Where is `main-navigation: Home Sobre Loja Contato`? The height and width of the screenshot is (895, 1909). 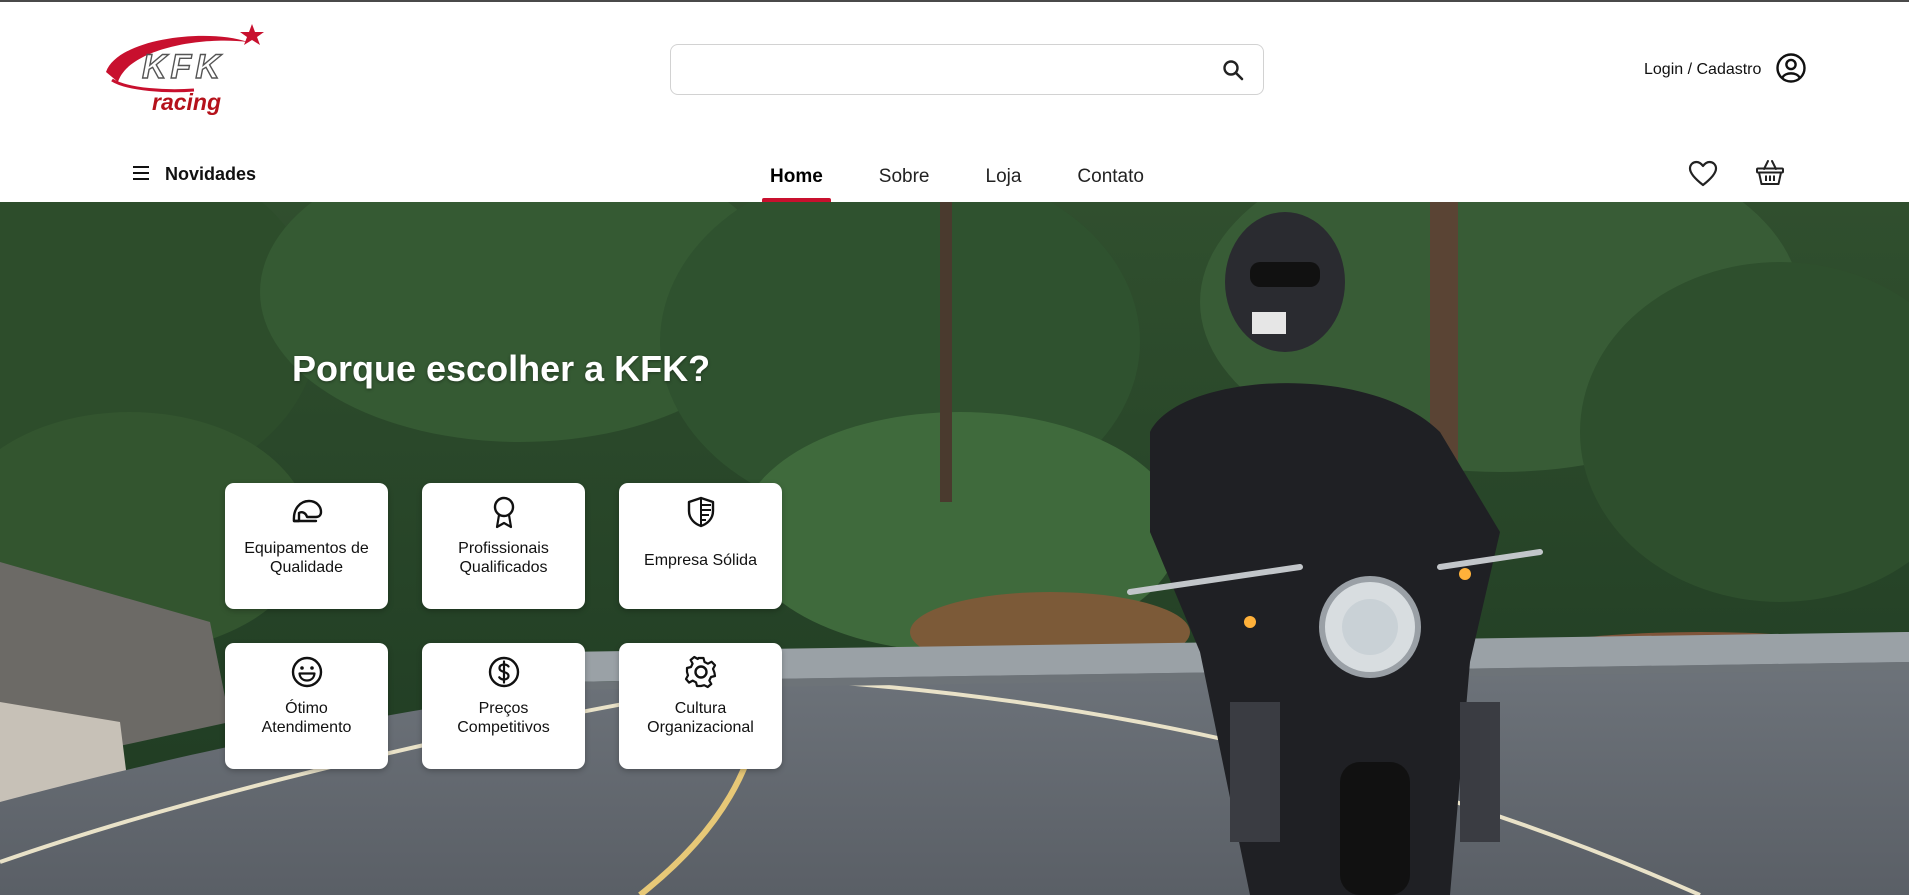
main-navigation: Home Sobre Loja Contato is located at coordinates (953, 177).